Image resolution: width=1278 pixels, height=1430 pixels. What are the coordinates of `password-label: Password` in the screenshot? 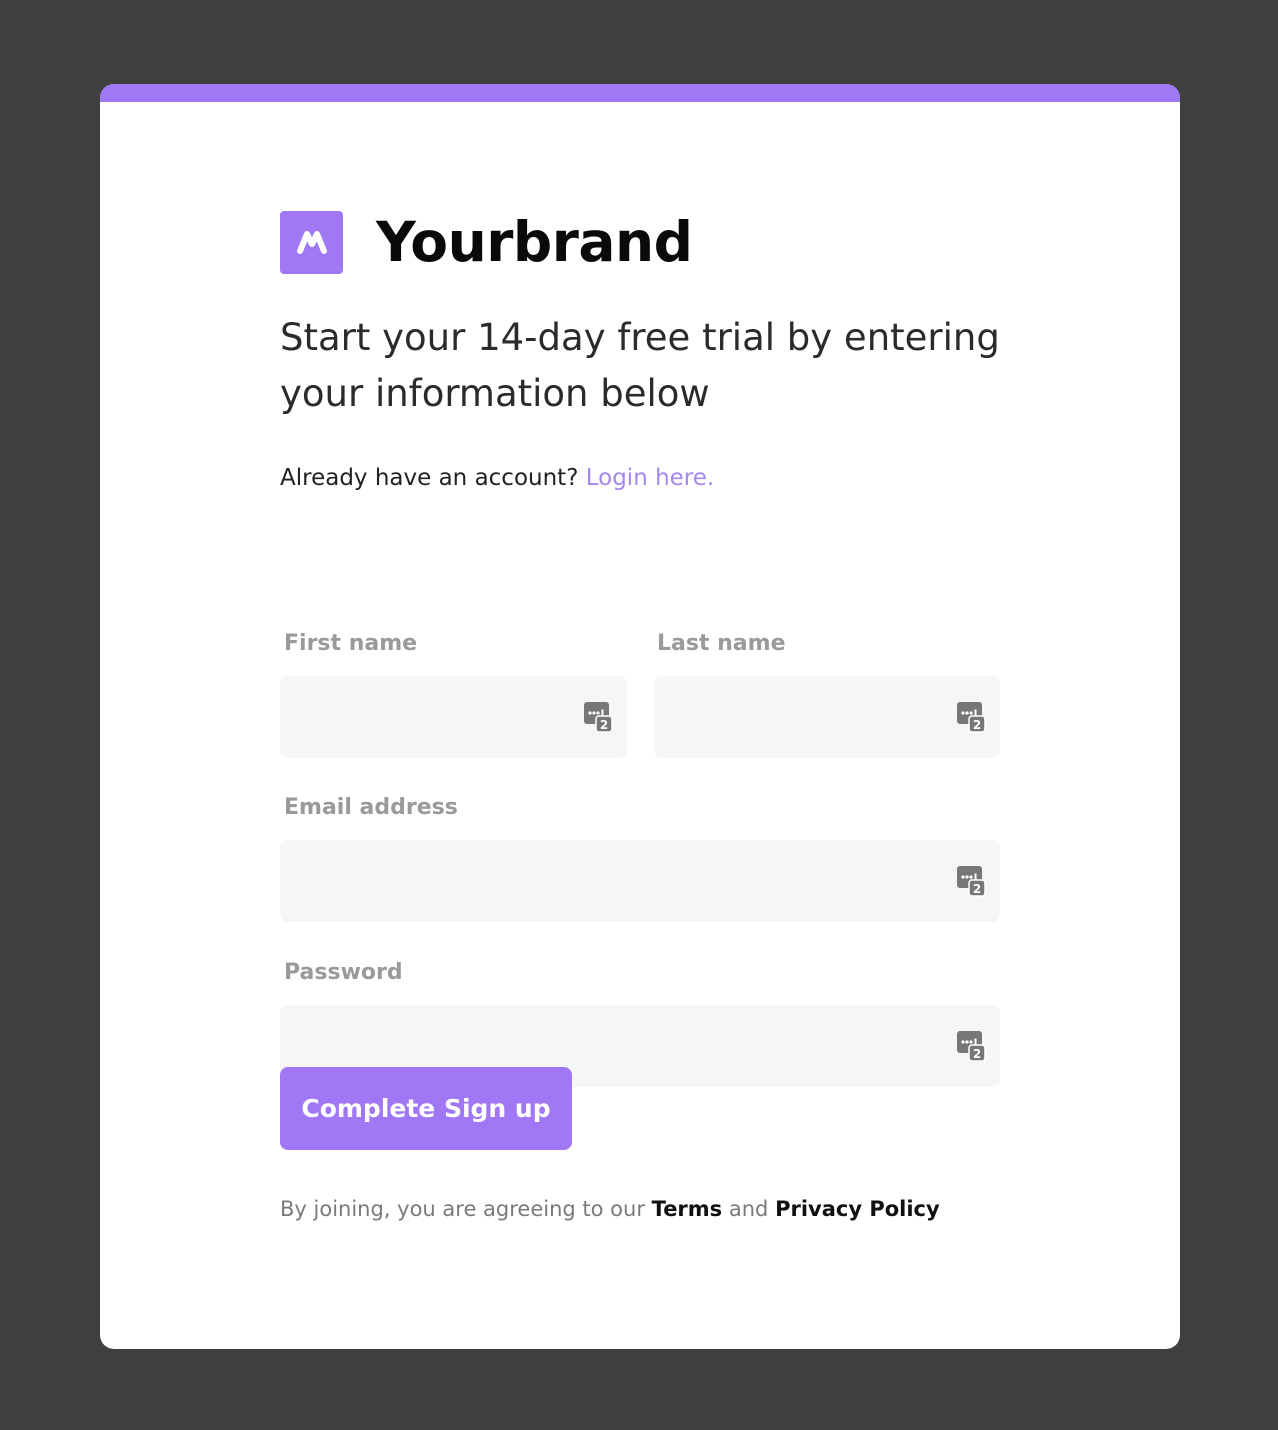 It's located at (343, 972).